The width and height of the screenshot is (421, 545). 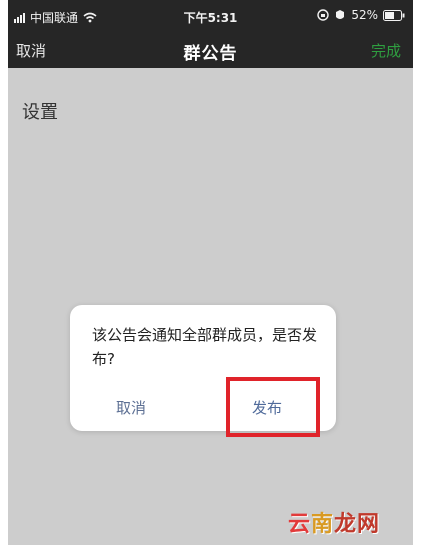 I want to click on battery-percent: 52%, so click(x=364, y=15).